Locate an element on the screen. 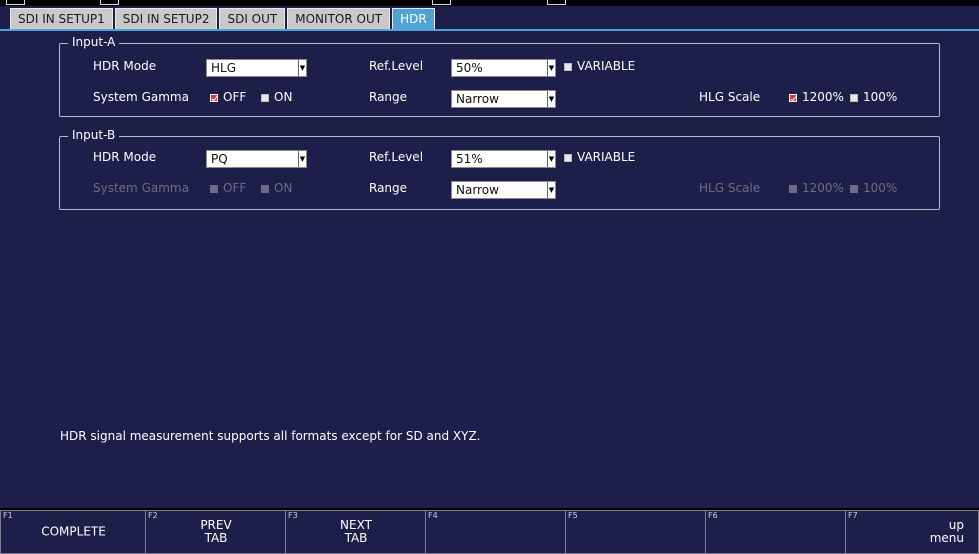 The width and height of the screenshot is (979, 554). f6-button: F6 is located at coordinates (776, 532).